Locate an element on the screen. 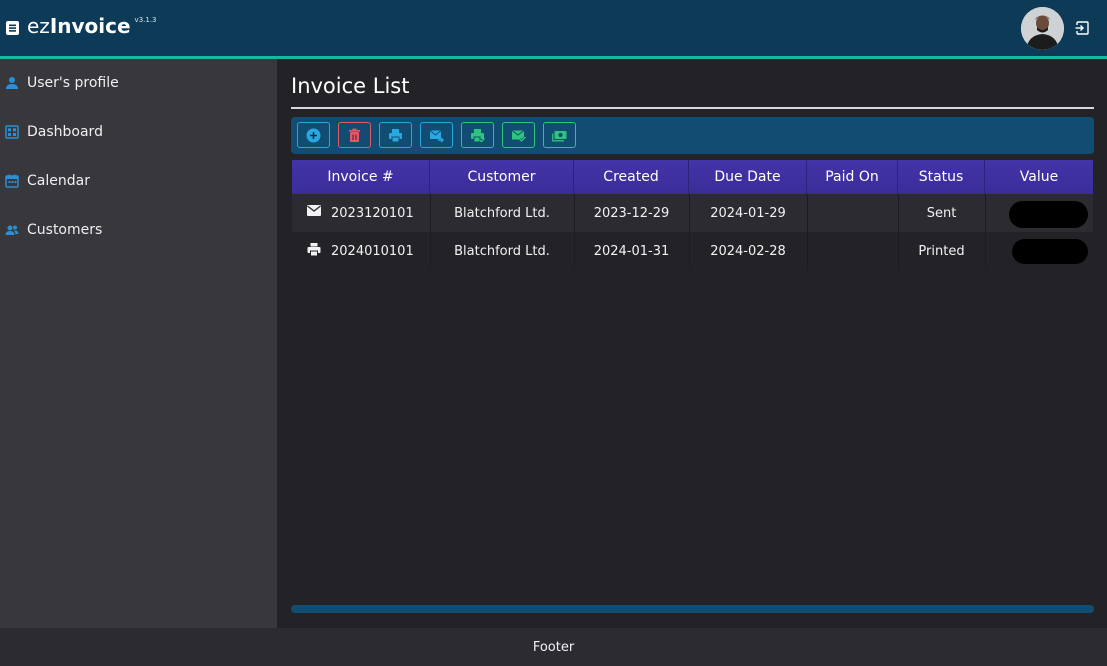  sidebar-item-label: User's profile is located at coordinates (73, 83).